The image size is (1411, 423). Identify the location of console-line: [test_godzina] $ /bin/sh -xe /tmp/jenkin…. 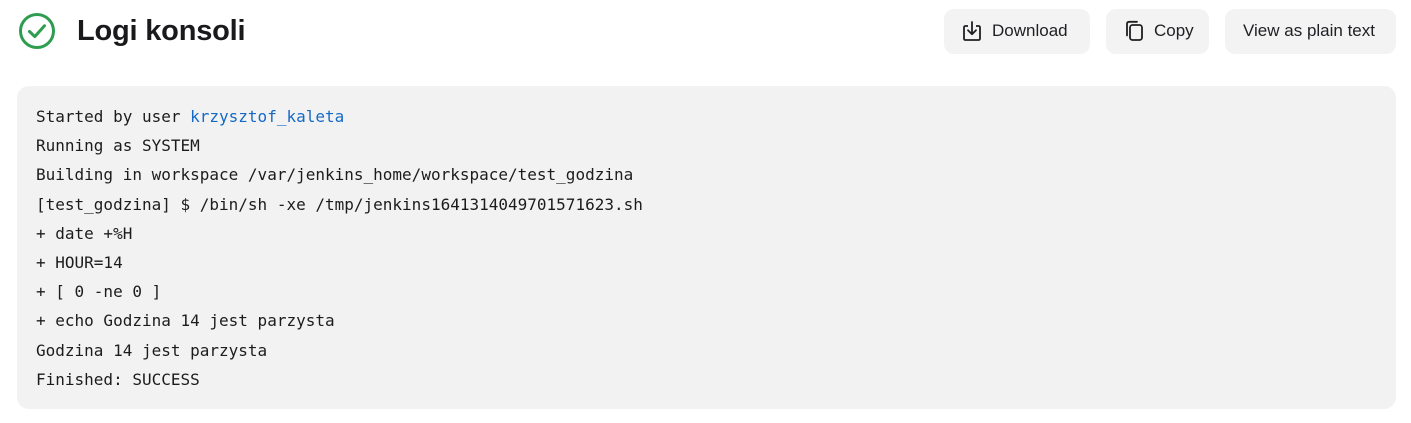
(339, 204).